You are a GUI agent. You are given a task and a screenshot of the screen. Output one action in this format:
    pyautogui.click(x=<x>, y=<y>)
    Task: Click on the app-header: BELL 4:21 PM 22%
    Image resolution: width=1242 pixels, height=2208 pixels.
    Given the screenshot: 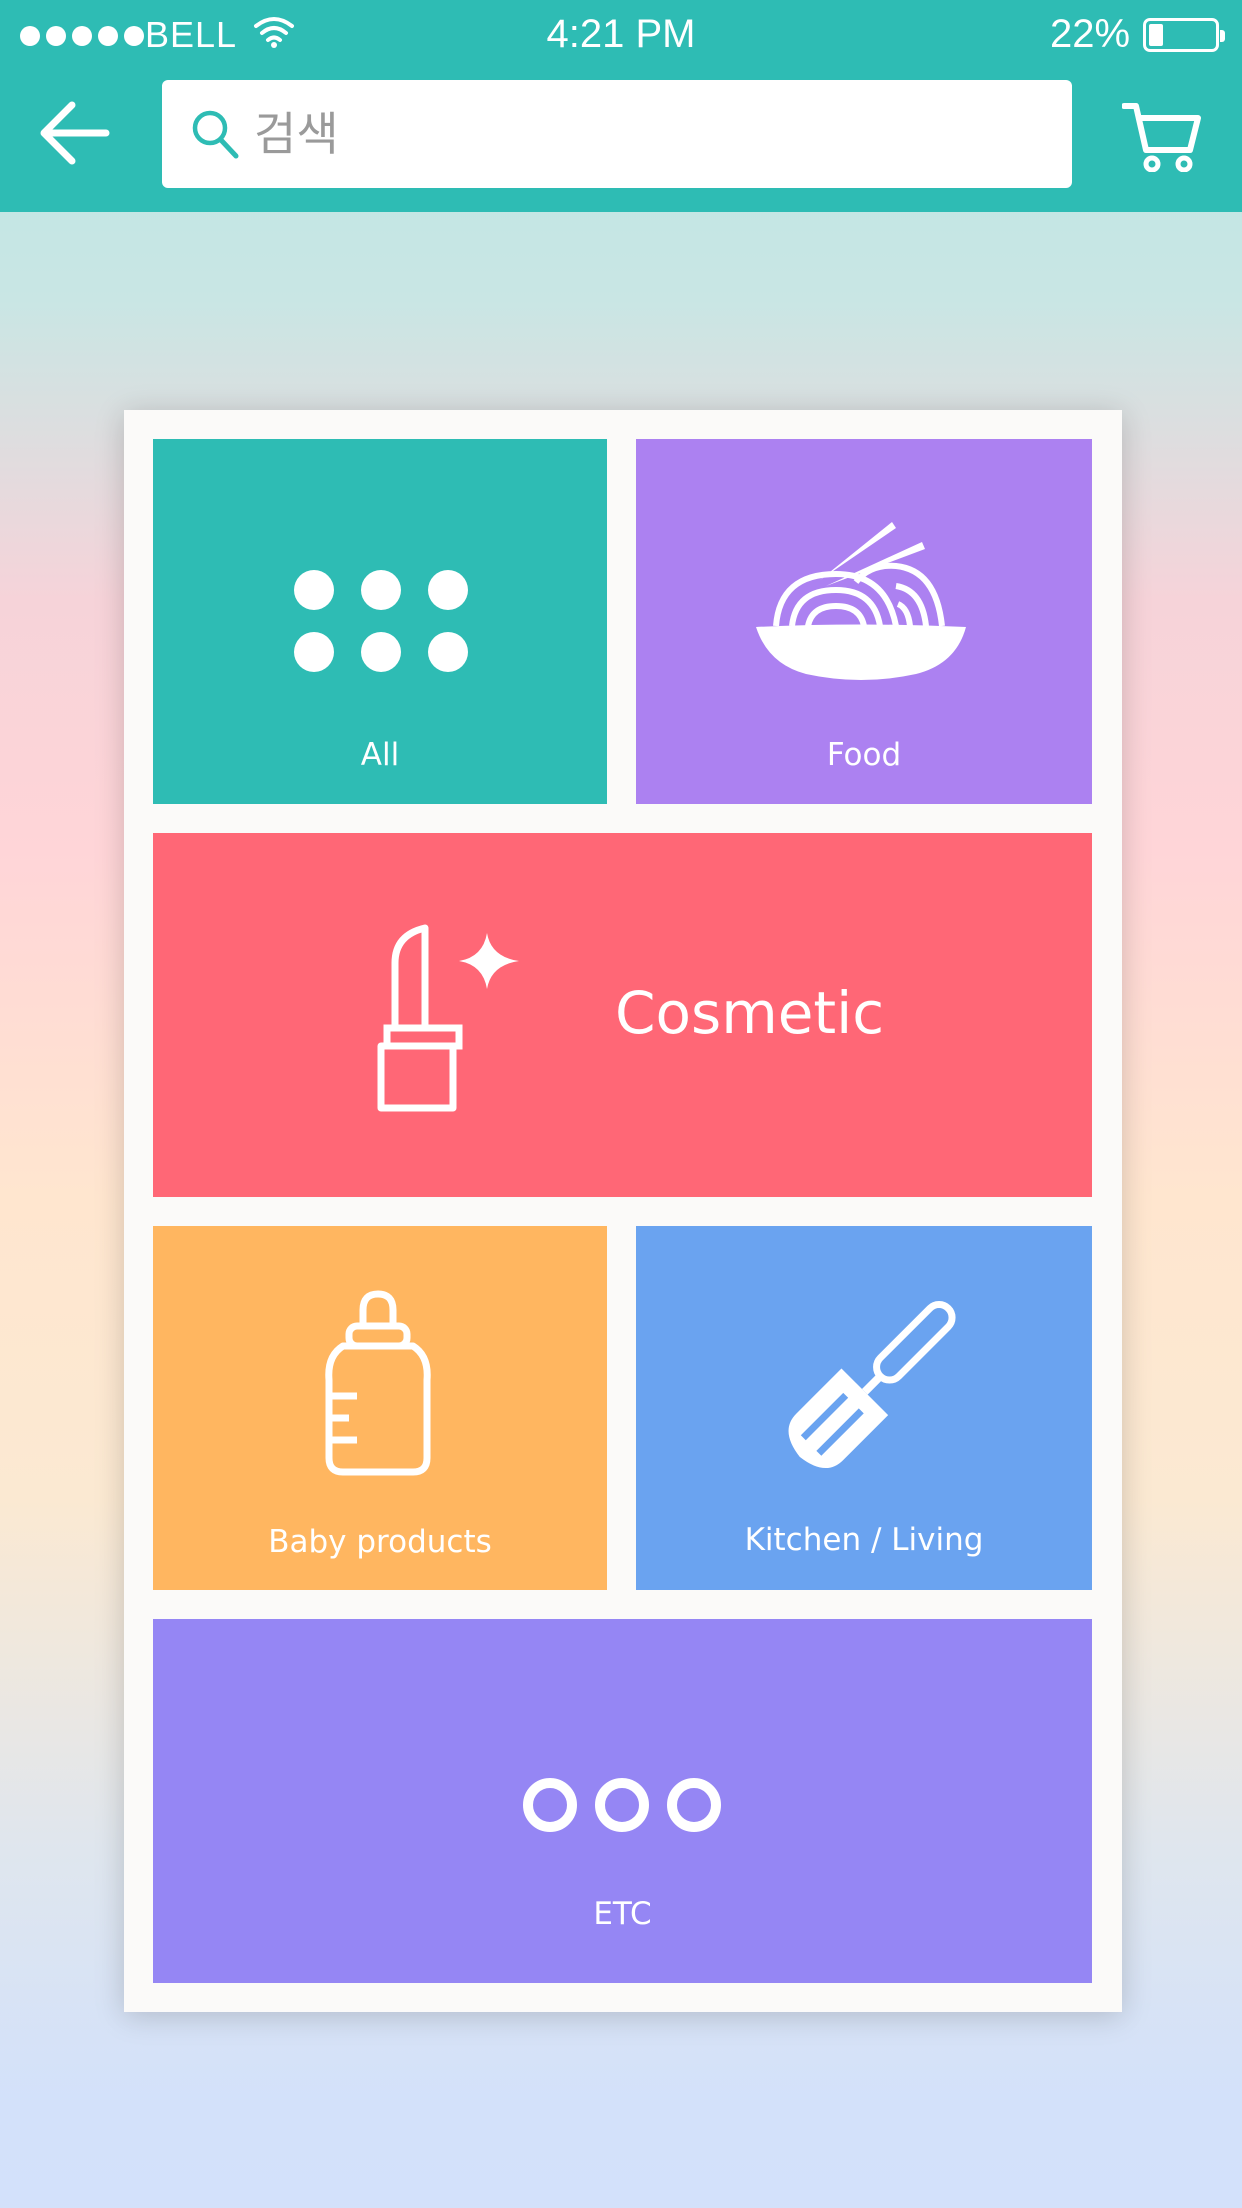 What is the action you would take?
    pyautogui.click(x=621, y=106)
    